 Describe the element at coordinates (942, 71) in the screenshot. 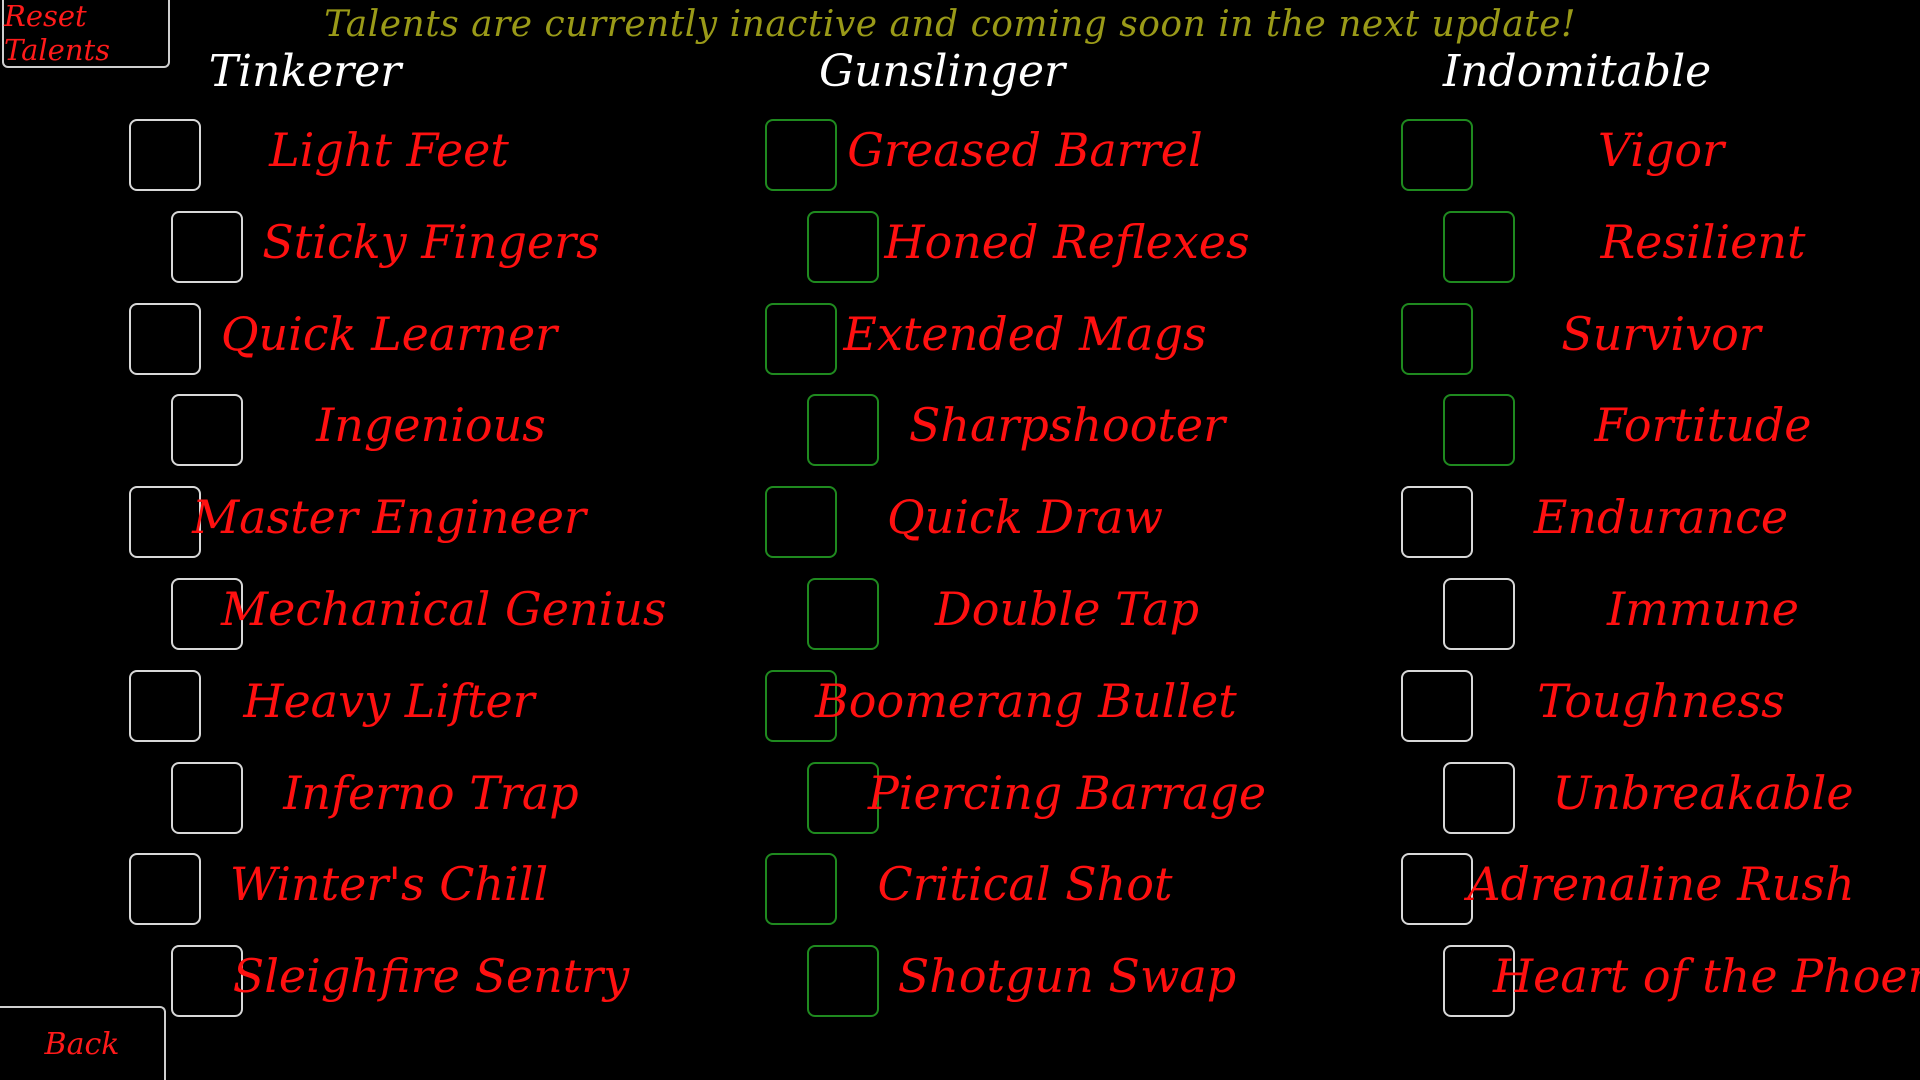

I see `column-title-gunslinger: Gunslinger` at that location.